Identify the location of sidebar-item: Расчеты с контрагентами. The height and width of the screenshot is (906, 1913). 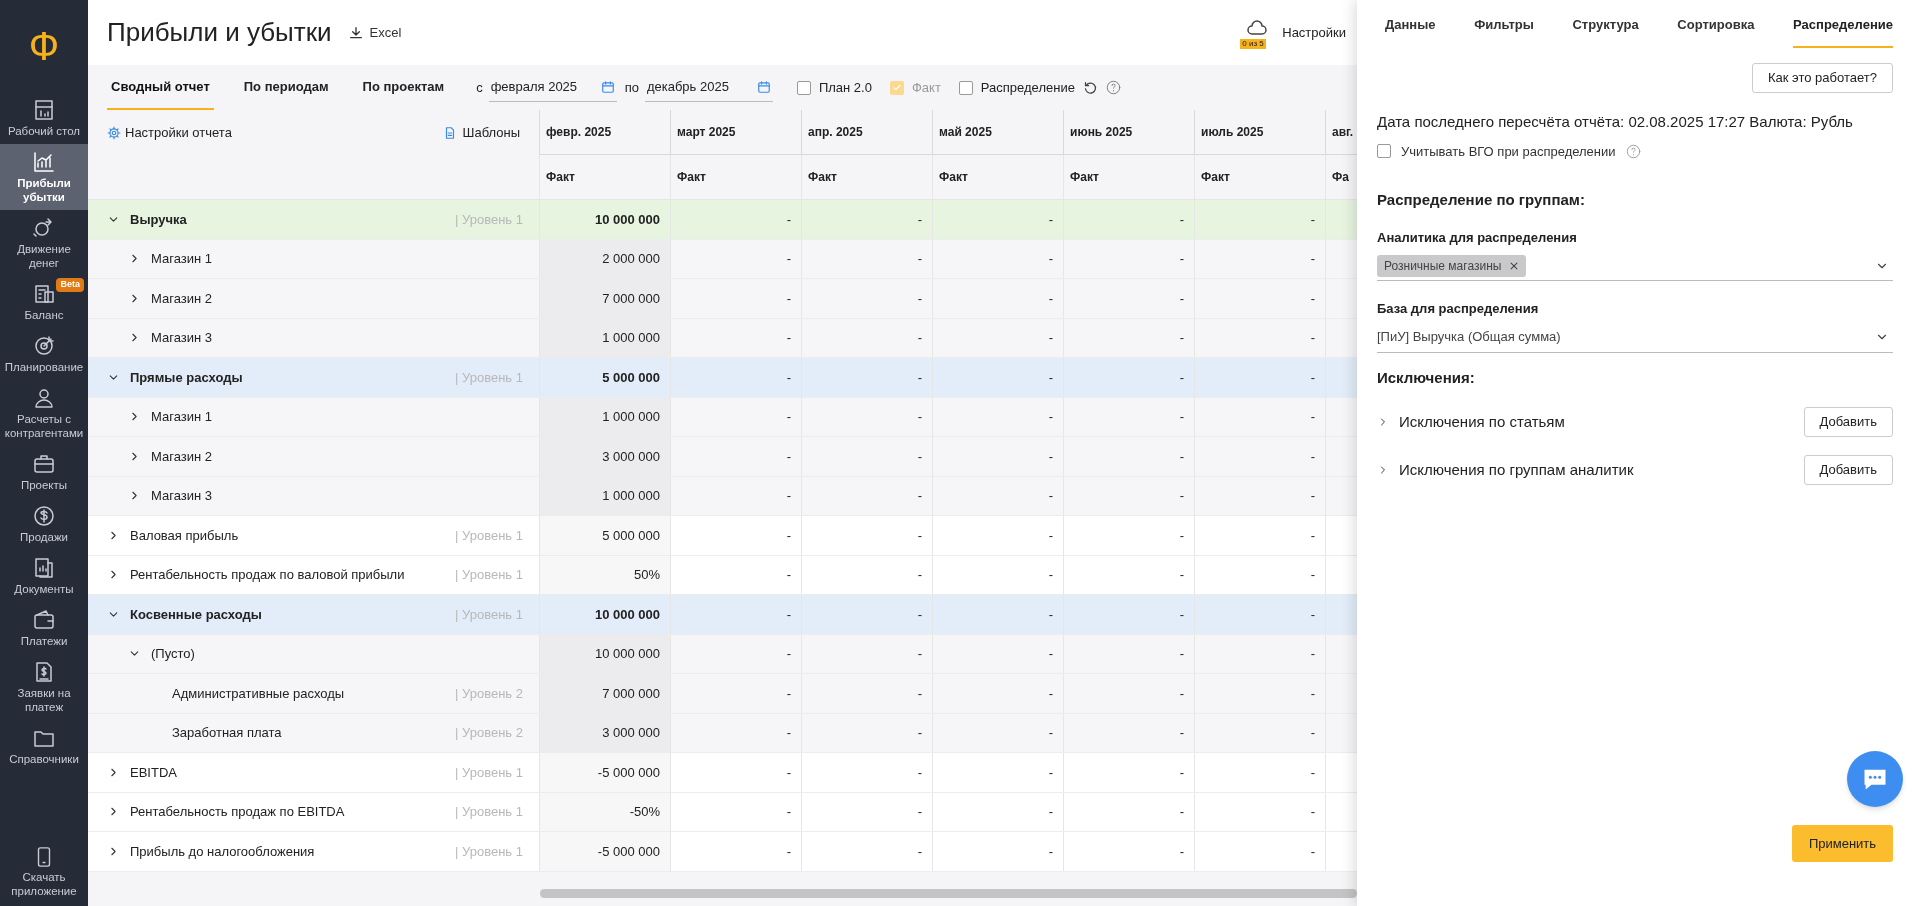
(44, 413).